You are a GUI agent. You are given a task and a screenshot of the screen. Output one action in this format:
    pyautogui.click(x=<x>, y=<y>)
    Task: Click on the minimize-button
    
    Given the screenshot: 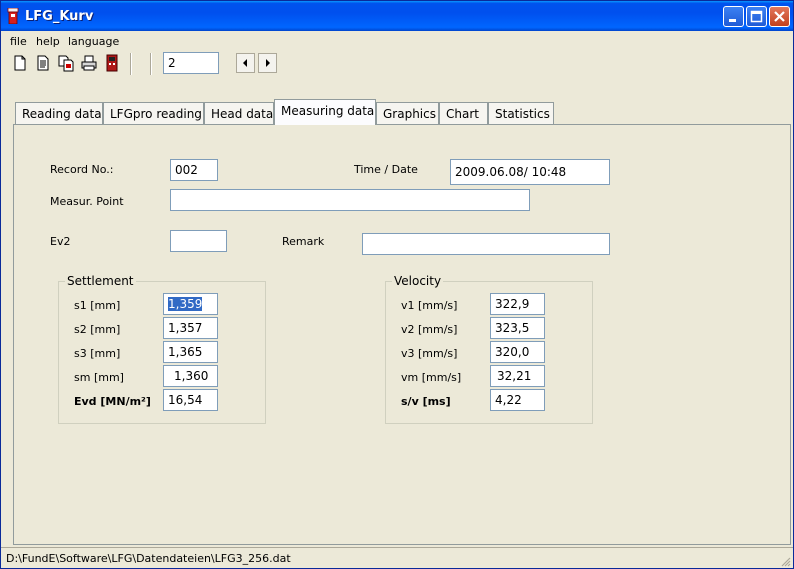 What is the action you would take?
    pyautogui.click(x=733, y=16)
    